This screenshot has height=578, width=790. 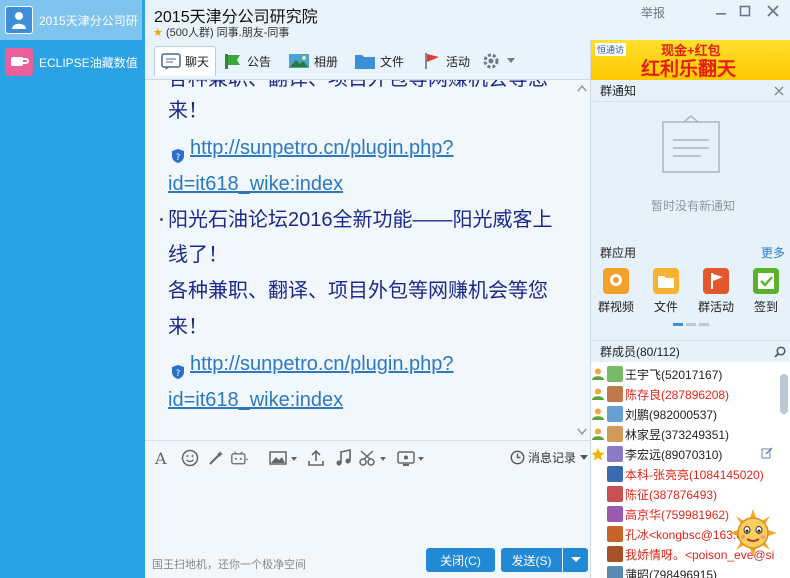 What do you see at coordinates (367, 525) in the screenshot?
I see `message-input: 国王扫地机，还你一个极净空间 关闭(C) 发送(S)` at bounding box center [367, 525].